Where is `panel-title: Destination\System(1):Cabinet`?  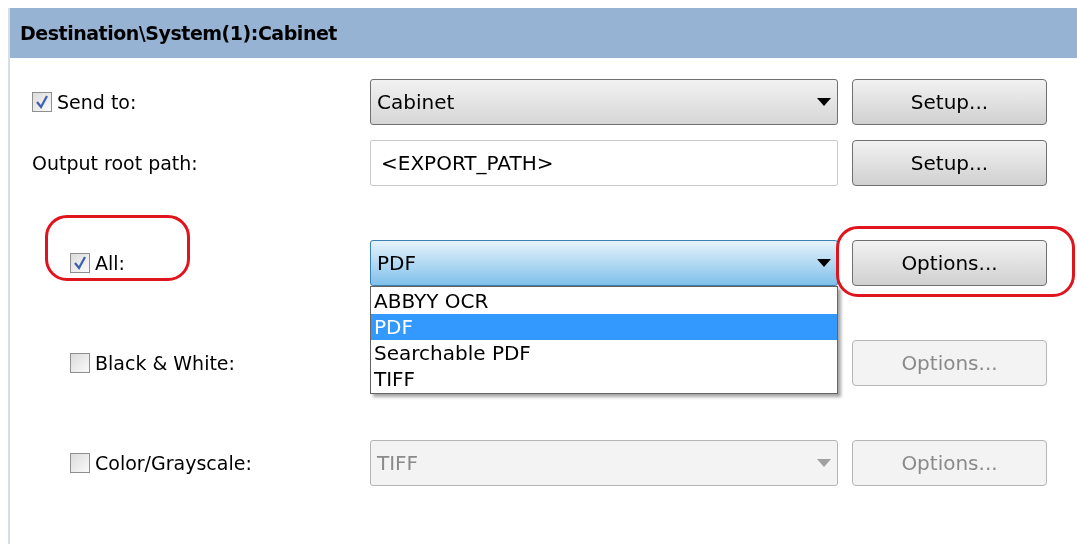 panel-title: Destination\System(1):Cabinet is located at coordinates (178, 33).